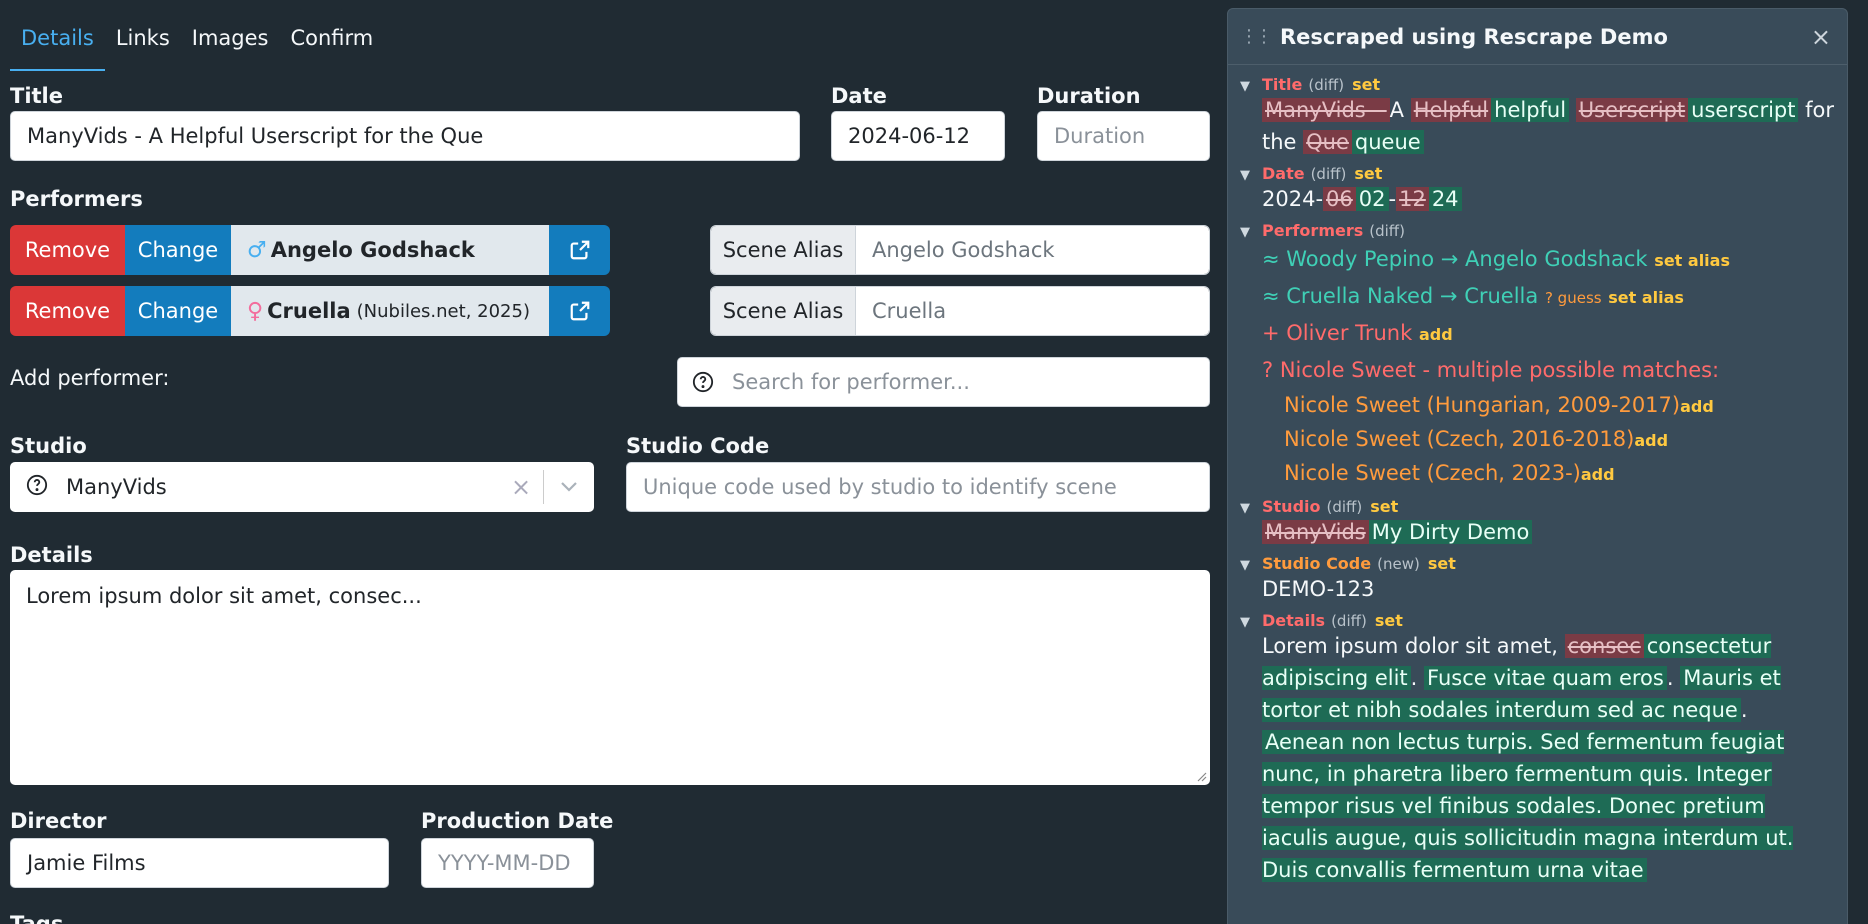 The width and height of the screenshot is (1868, 924). Describe the element at coordinates (1256, 36) in the screenshot. I see `drag-handle-icon: ⋮⋮` at that location.